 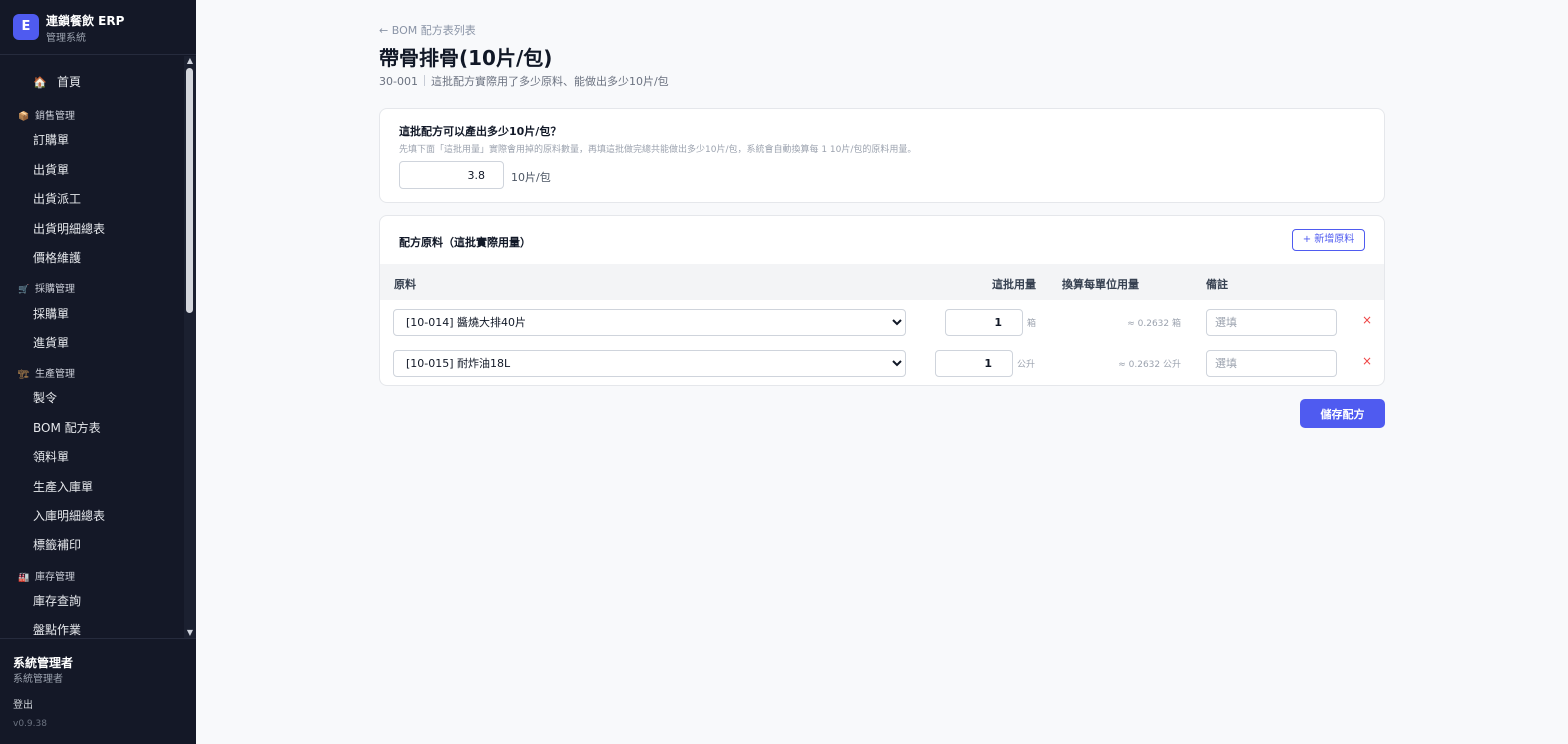 What do you see at coordinates (51, 313) in the screenshot?
I see `sidebar-item-purchase-order: 採購單` at bounding box center [51, 313].